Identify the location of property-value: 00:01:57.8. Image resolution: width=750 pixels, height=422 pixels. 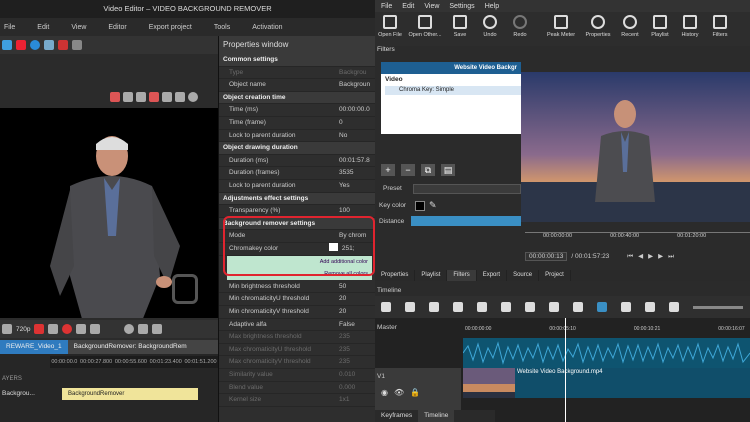
(356, 161).